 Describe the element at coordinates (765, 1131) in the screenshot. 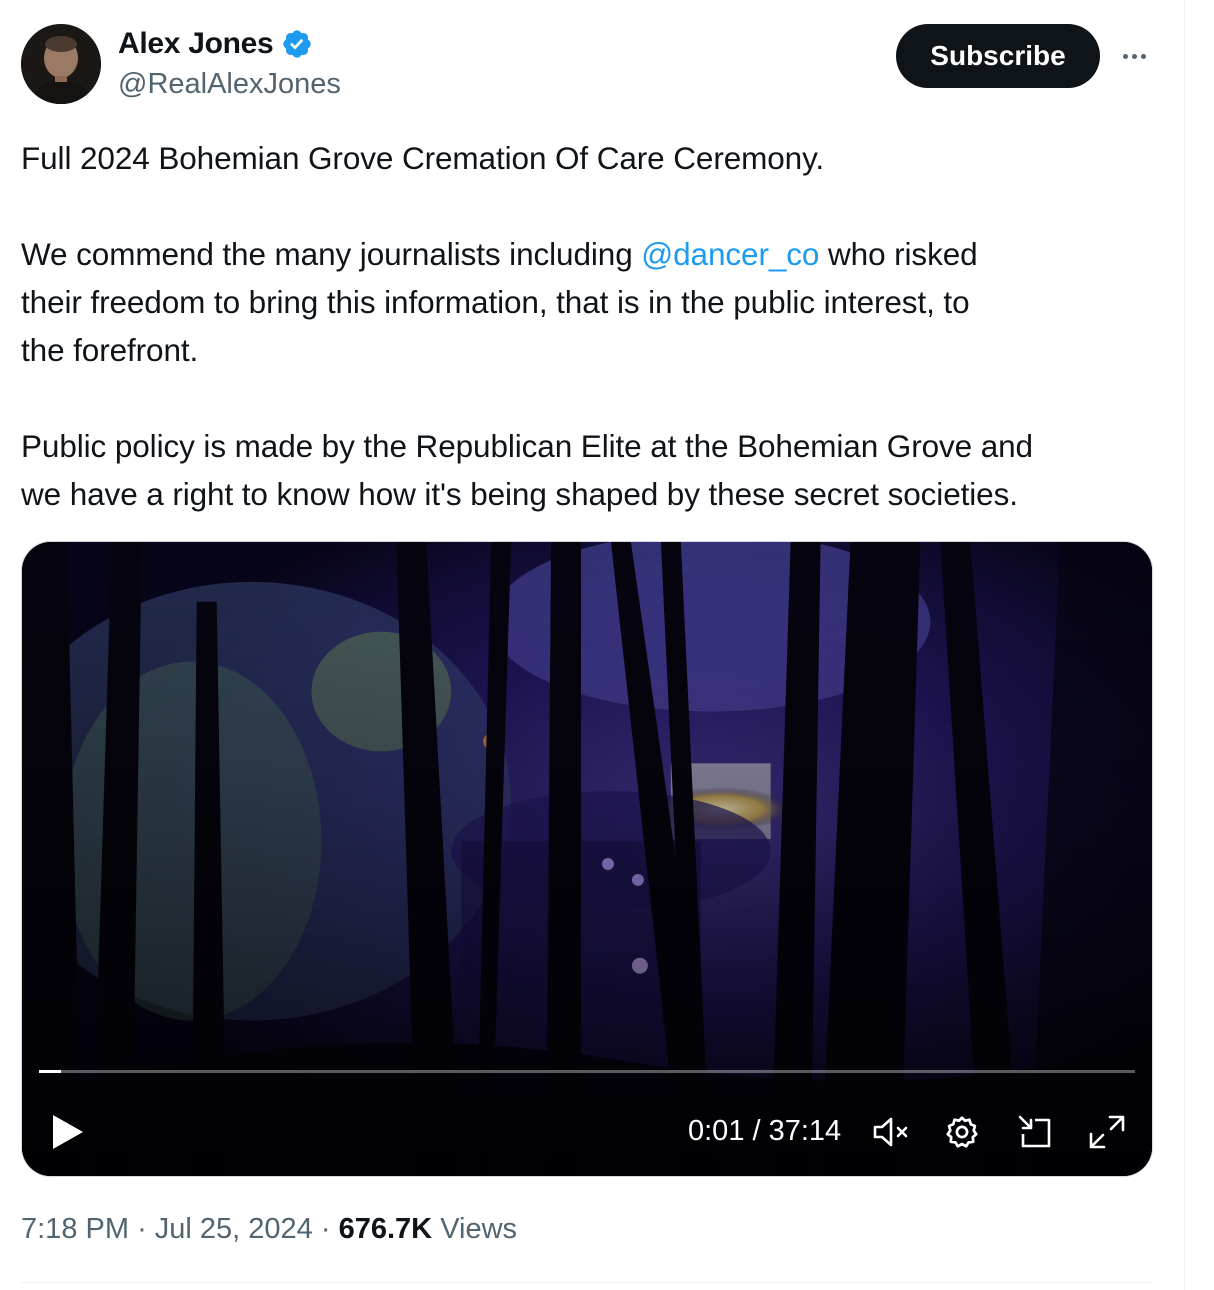

I see `video-time: 0:01 / 37:14` at that location.